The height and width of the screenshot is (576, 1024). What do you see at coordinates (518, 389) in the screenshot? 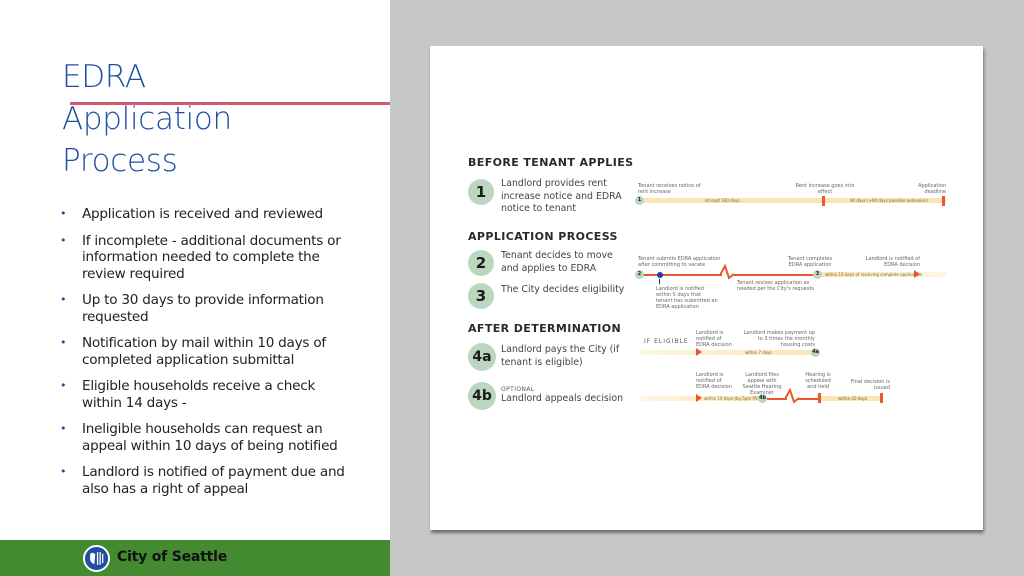
I see `optional-tag: OPTIONAL` at bounding box center [518, 389].